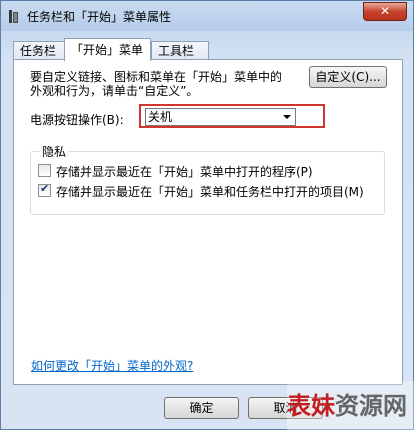  Describe the element at coordinates (287, 117) in the screenshot. I see `chevron-down-icon` at that location.